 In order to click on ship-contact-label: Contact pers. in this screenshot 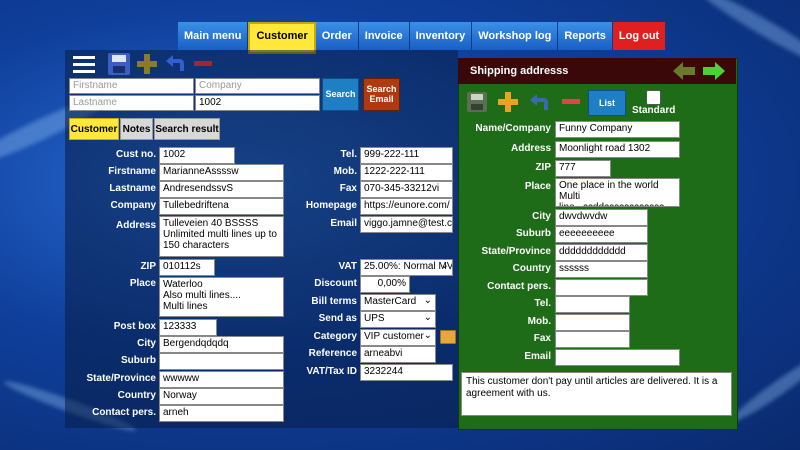, I will do `click(519, 286)`.